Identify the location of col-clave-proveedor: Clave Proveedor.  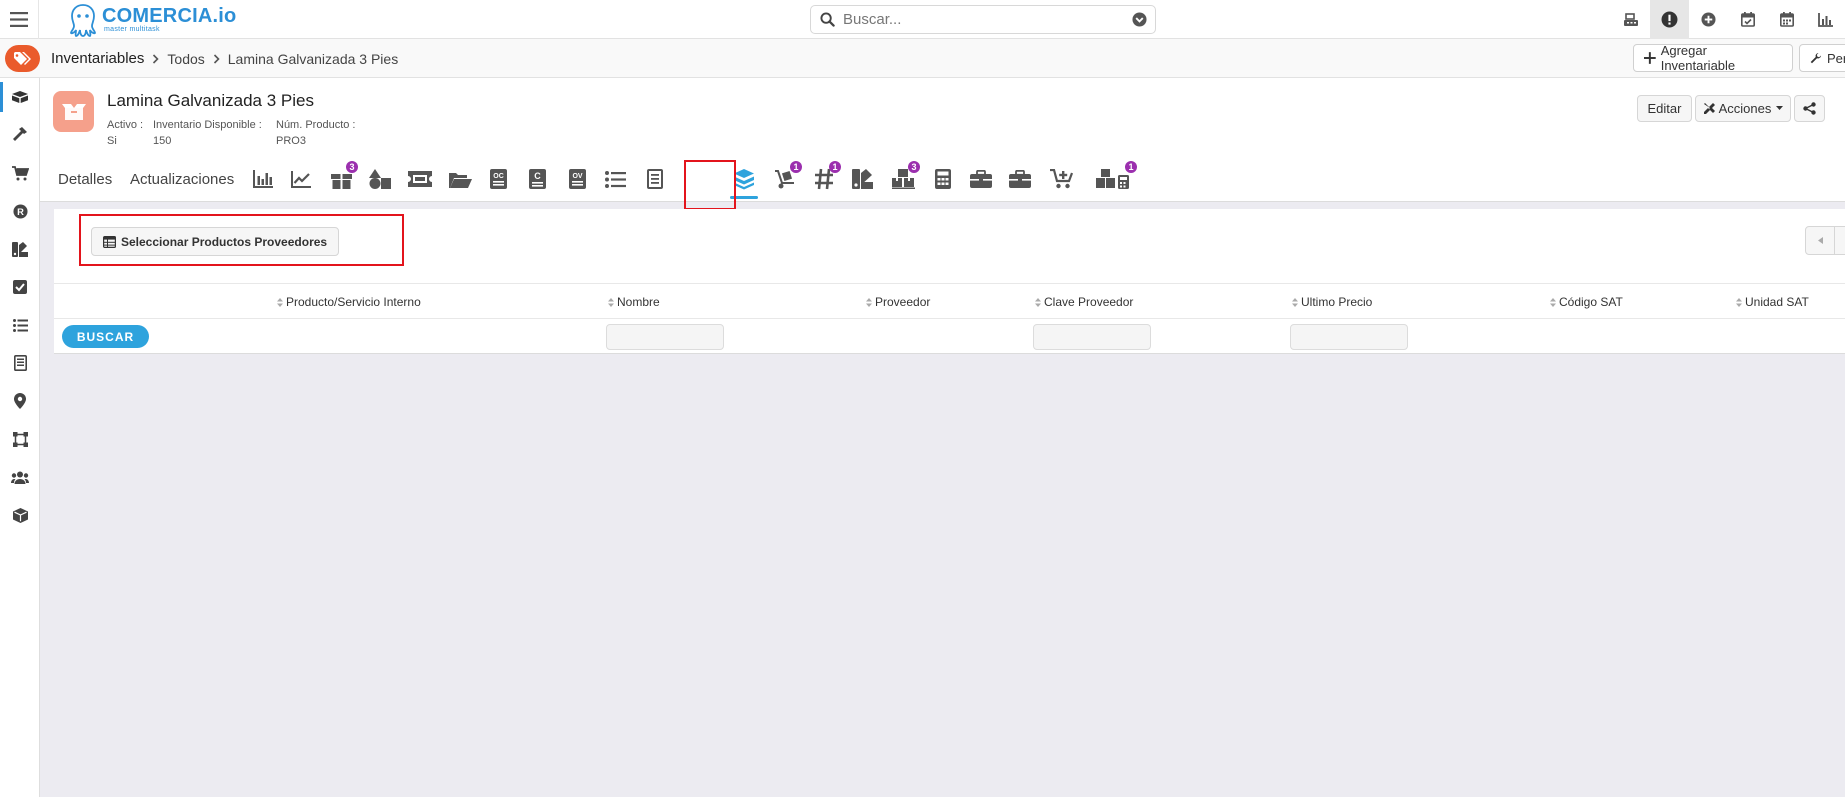
(1084, 302).